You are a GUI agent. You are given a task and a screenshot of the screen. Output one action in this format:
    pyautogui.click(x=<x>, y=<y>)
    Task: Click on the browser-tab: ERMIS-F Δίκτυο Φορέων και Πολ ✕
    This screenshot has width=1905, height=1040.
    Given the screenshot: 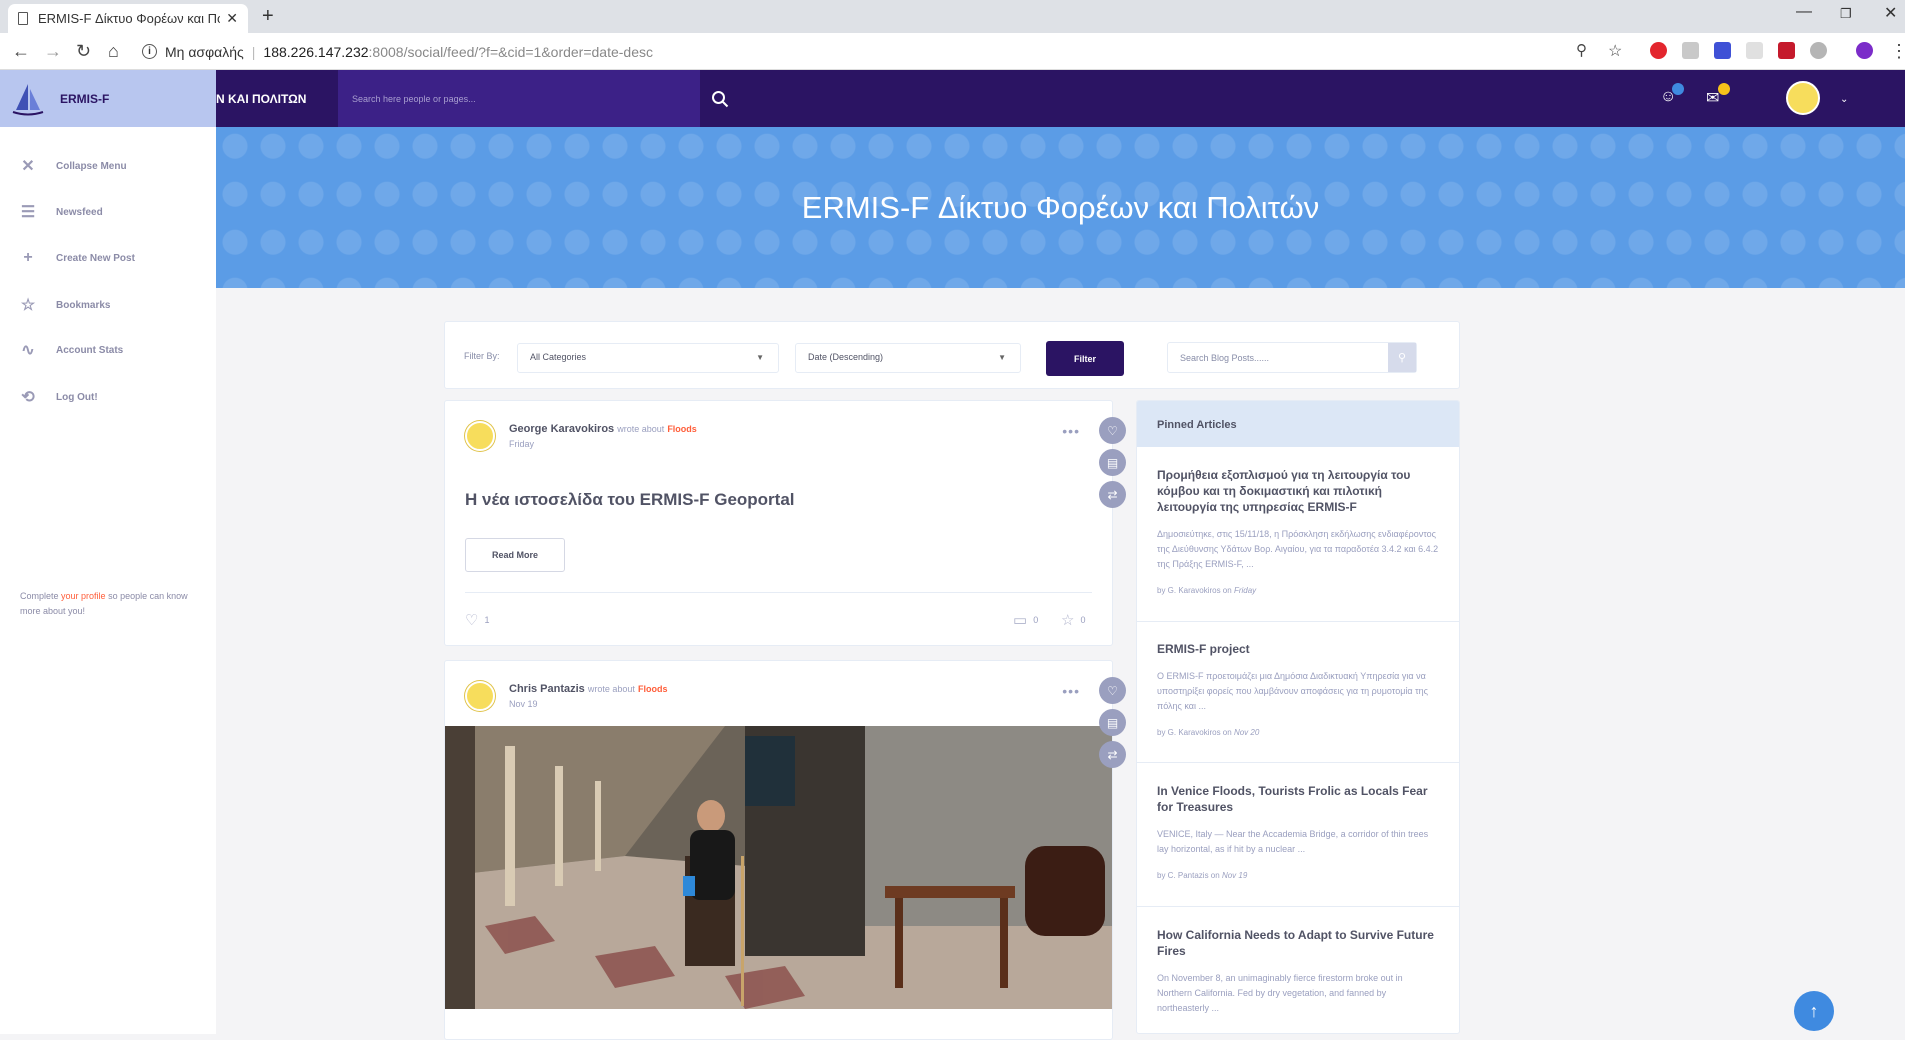 What is the action you would take?
    pyautogui.click(x=128, y=18)
    